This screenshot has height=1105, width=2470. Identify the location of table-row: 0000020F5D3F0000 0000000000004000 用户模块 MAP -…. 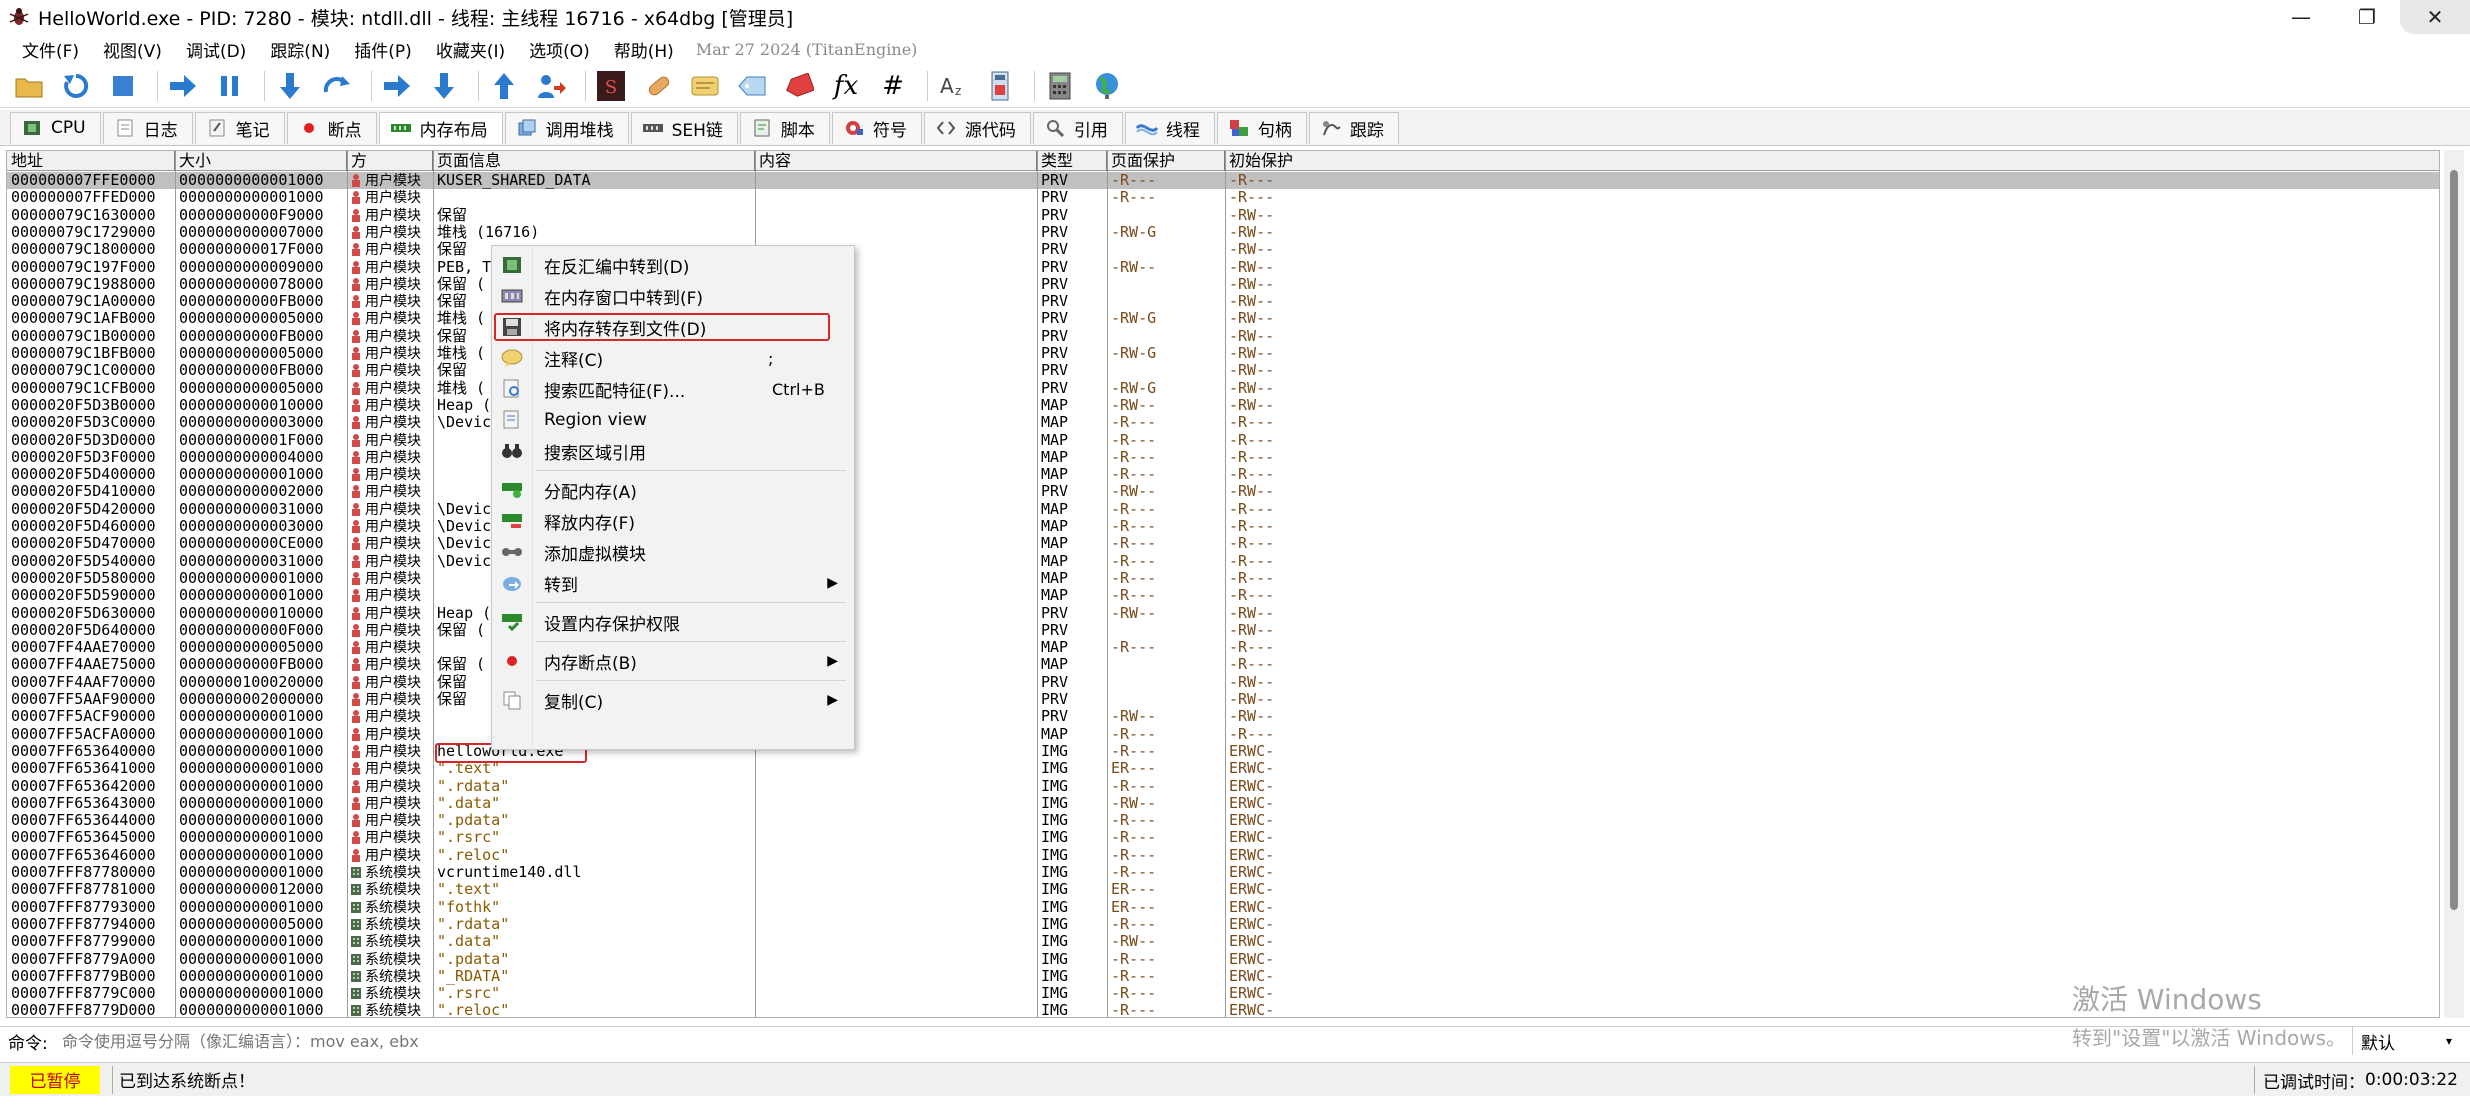
(1223, 457).